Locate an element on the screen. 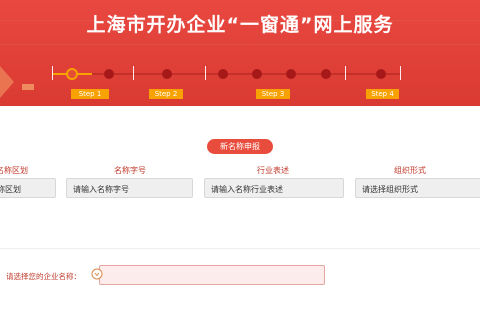 The width and height of the screenshot is (480, 320). step-label-2: Step 2 is located at coordinates (166, 94).